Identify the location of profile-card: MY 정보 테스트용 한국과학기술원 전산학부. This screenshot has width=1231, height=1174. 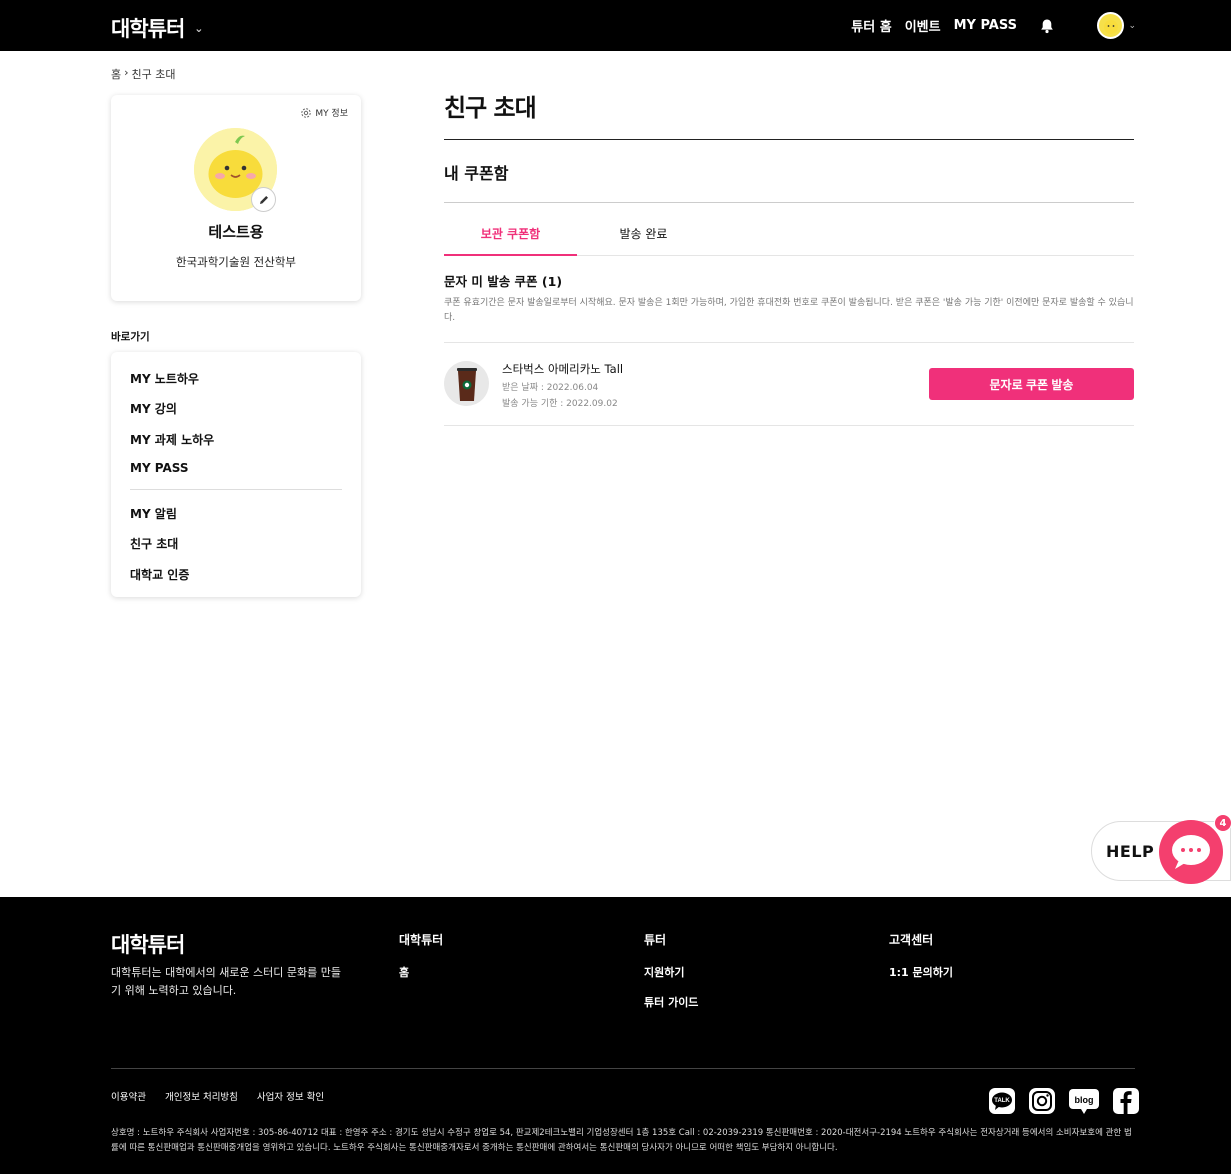
(236, 198).